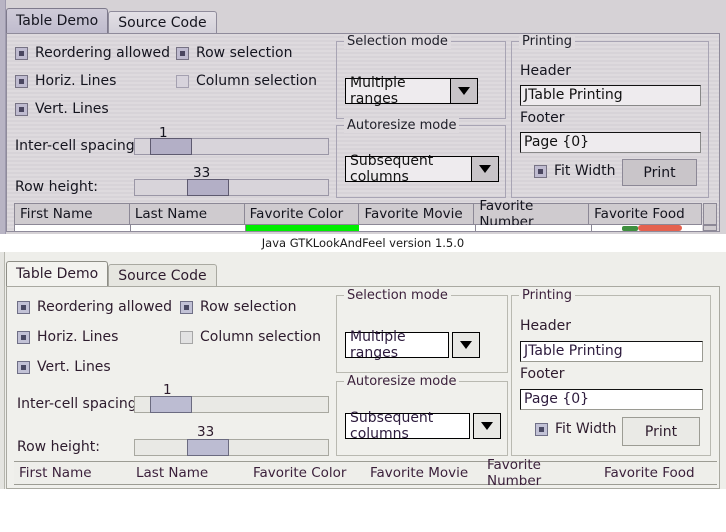 The width and height of the screenshot is (726, 532). Describe the element at coordinates (630, 228) in the screenshot. I see `food-image-leaf` at that location.